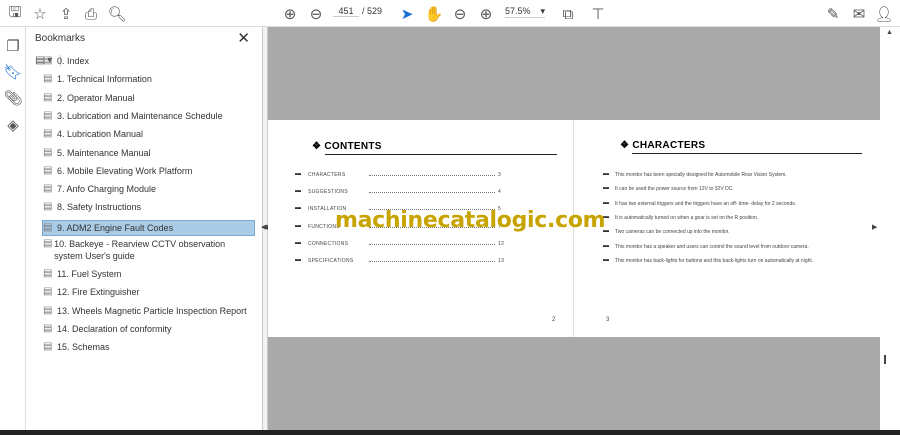 This screenshot has width=900, height=435. I want to click on bookmark-item: ▤ 0. Index, so click(149, 61).